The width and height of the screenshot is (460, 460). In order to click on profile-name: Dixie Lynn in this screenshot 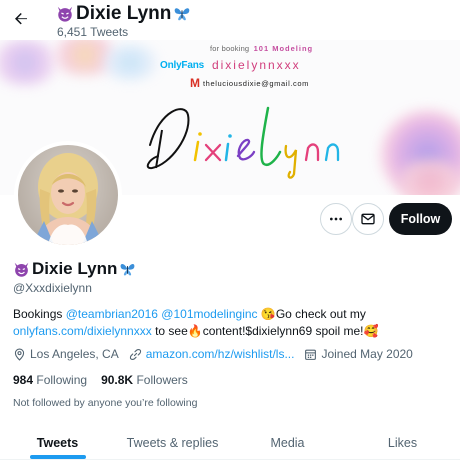, I will do `click(74, 269)`.